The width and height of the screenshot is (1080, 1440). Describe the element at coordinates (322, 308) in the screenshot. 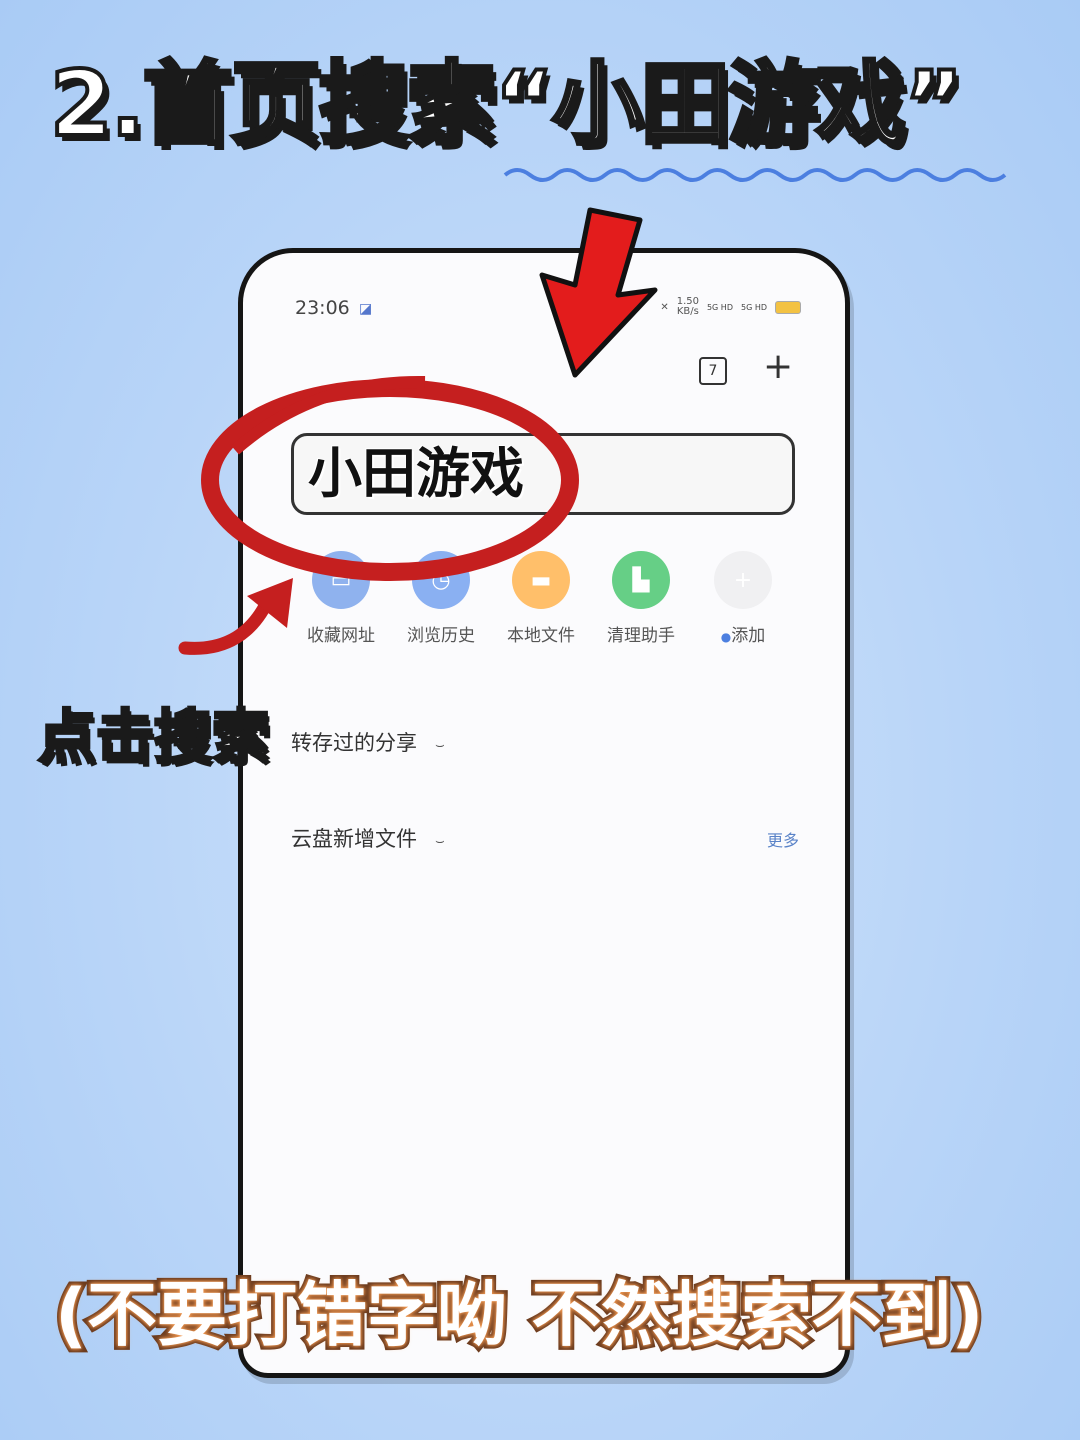

I see `status-time: 23:06` at that location.